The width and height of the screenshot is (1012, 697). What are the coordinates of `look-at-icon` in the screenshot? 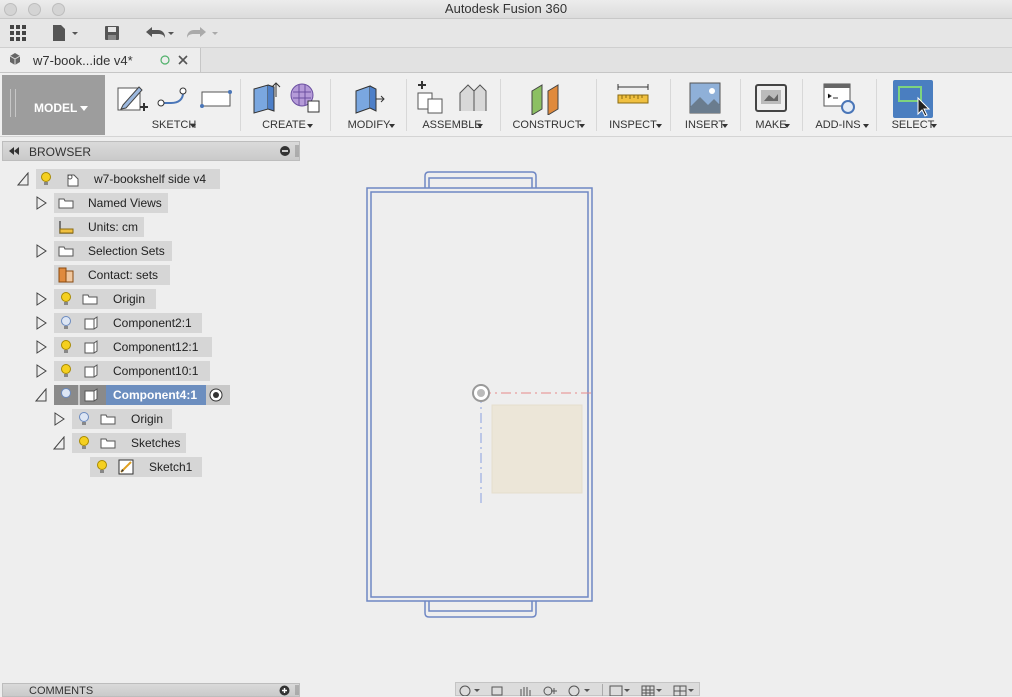 It's located at (497, 690).